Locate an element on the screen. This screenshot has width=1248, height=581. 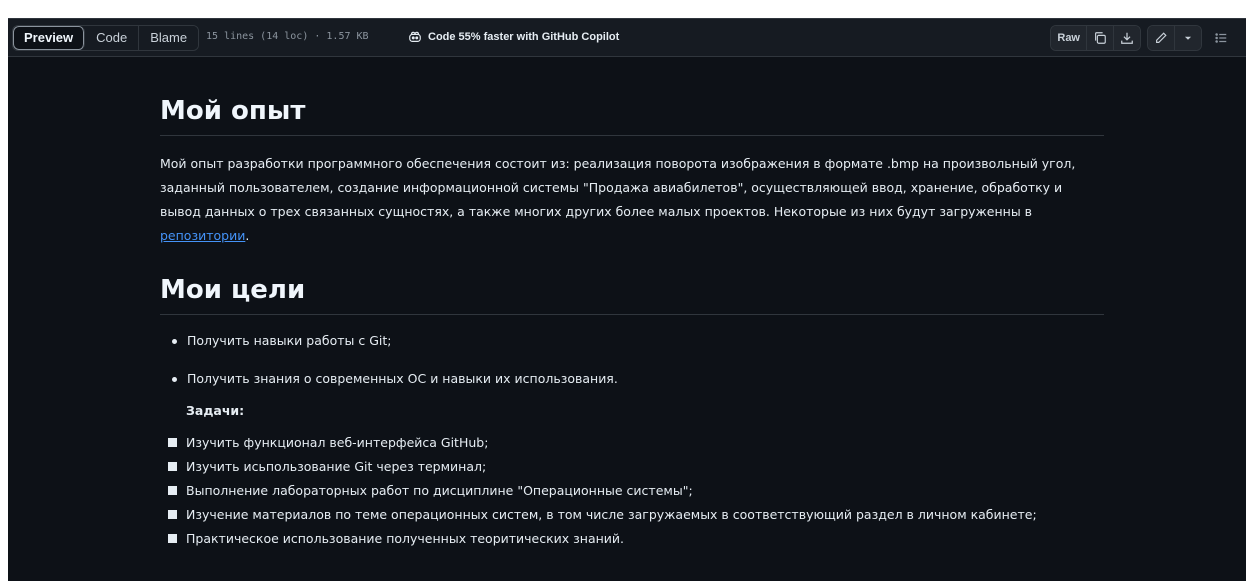
download-raw-button is located at coordinates (1127, 38).